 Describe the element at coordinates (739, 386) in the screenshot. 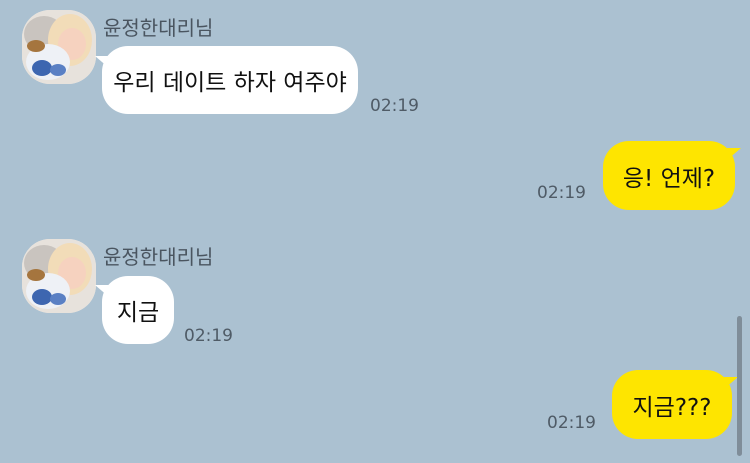

I see `scrollbar` at that location.